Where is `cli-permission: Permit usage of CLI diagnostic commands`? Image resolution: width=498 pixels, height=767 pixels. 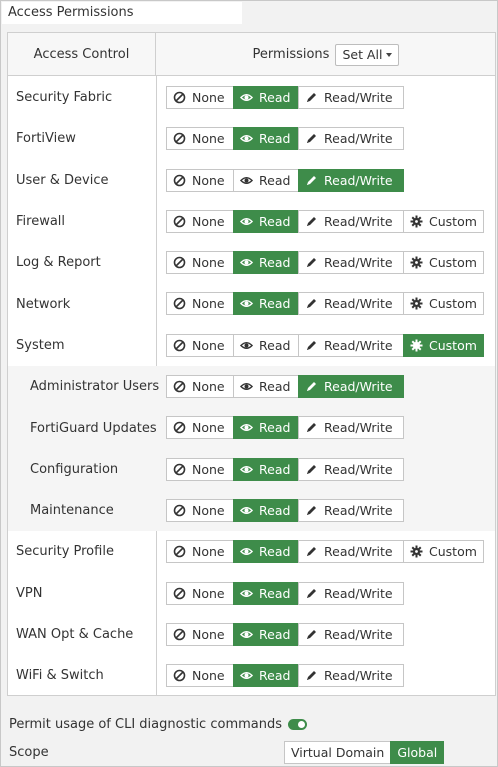 cli-permission: Permit usage of CLI diagnostic commands is located at coordinates (158, 724).